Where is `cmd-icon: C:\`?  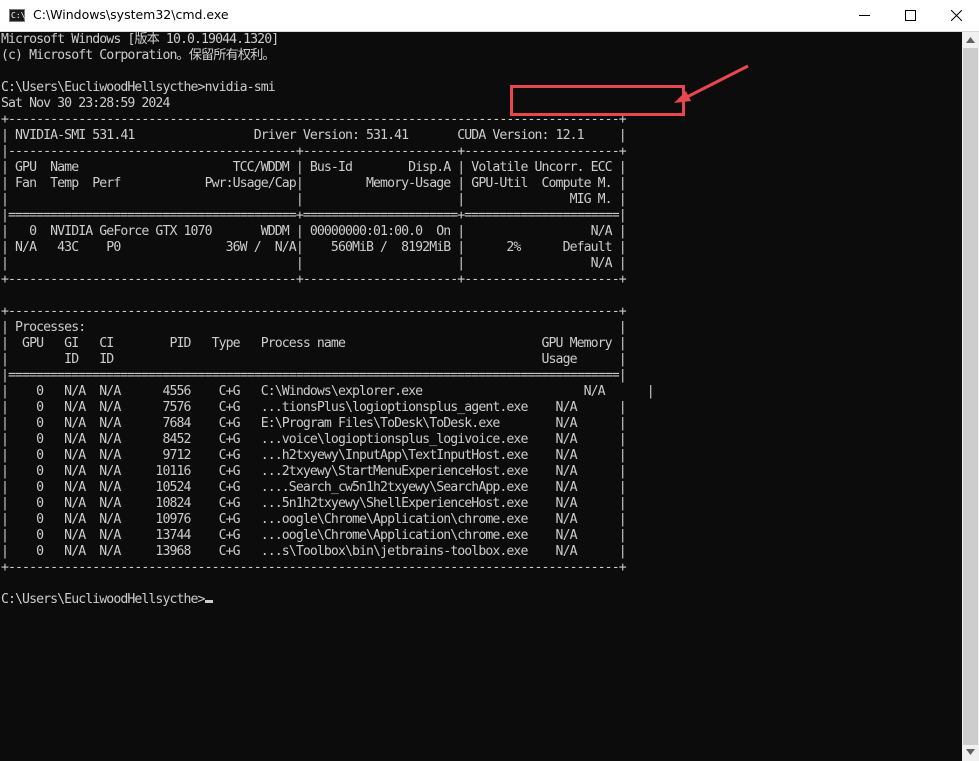
cmd-icon: C:\ is located at coordinates (17, 15).